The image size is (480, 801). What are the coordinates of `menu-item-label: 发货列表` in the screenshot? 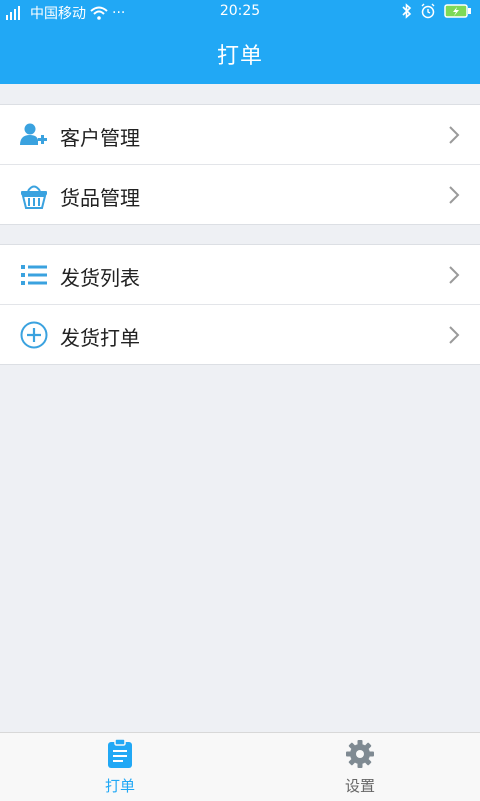 It's located at (100, 278).